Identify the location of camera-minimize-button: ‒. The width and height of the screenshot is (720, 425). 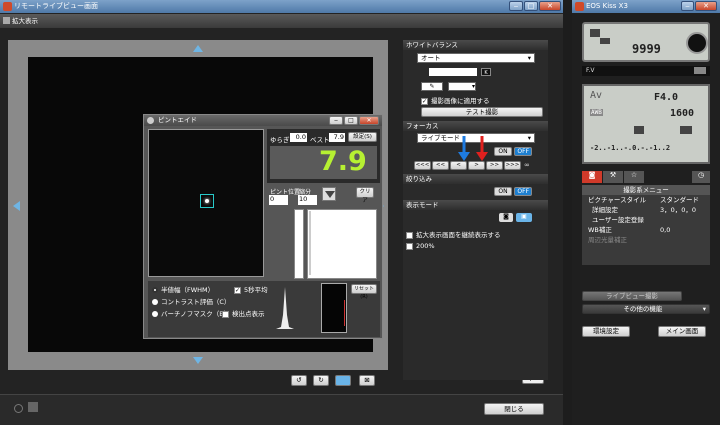
(687, 6).